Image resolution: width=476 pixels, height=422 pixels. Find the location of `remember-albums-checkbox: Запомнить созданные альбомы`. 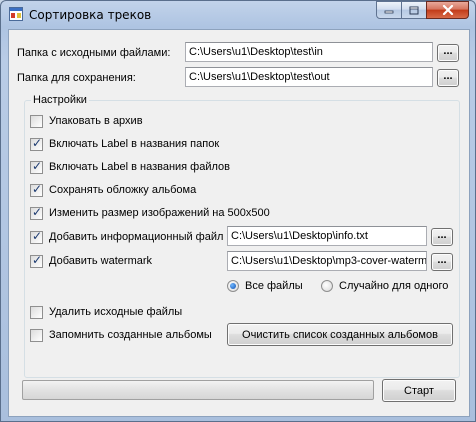

remember-albums-checkbox: Запомнить созданные альбомы is located at coordinates (121, 335).